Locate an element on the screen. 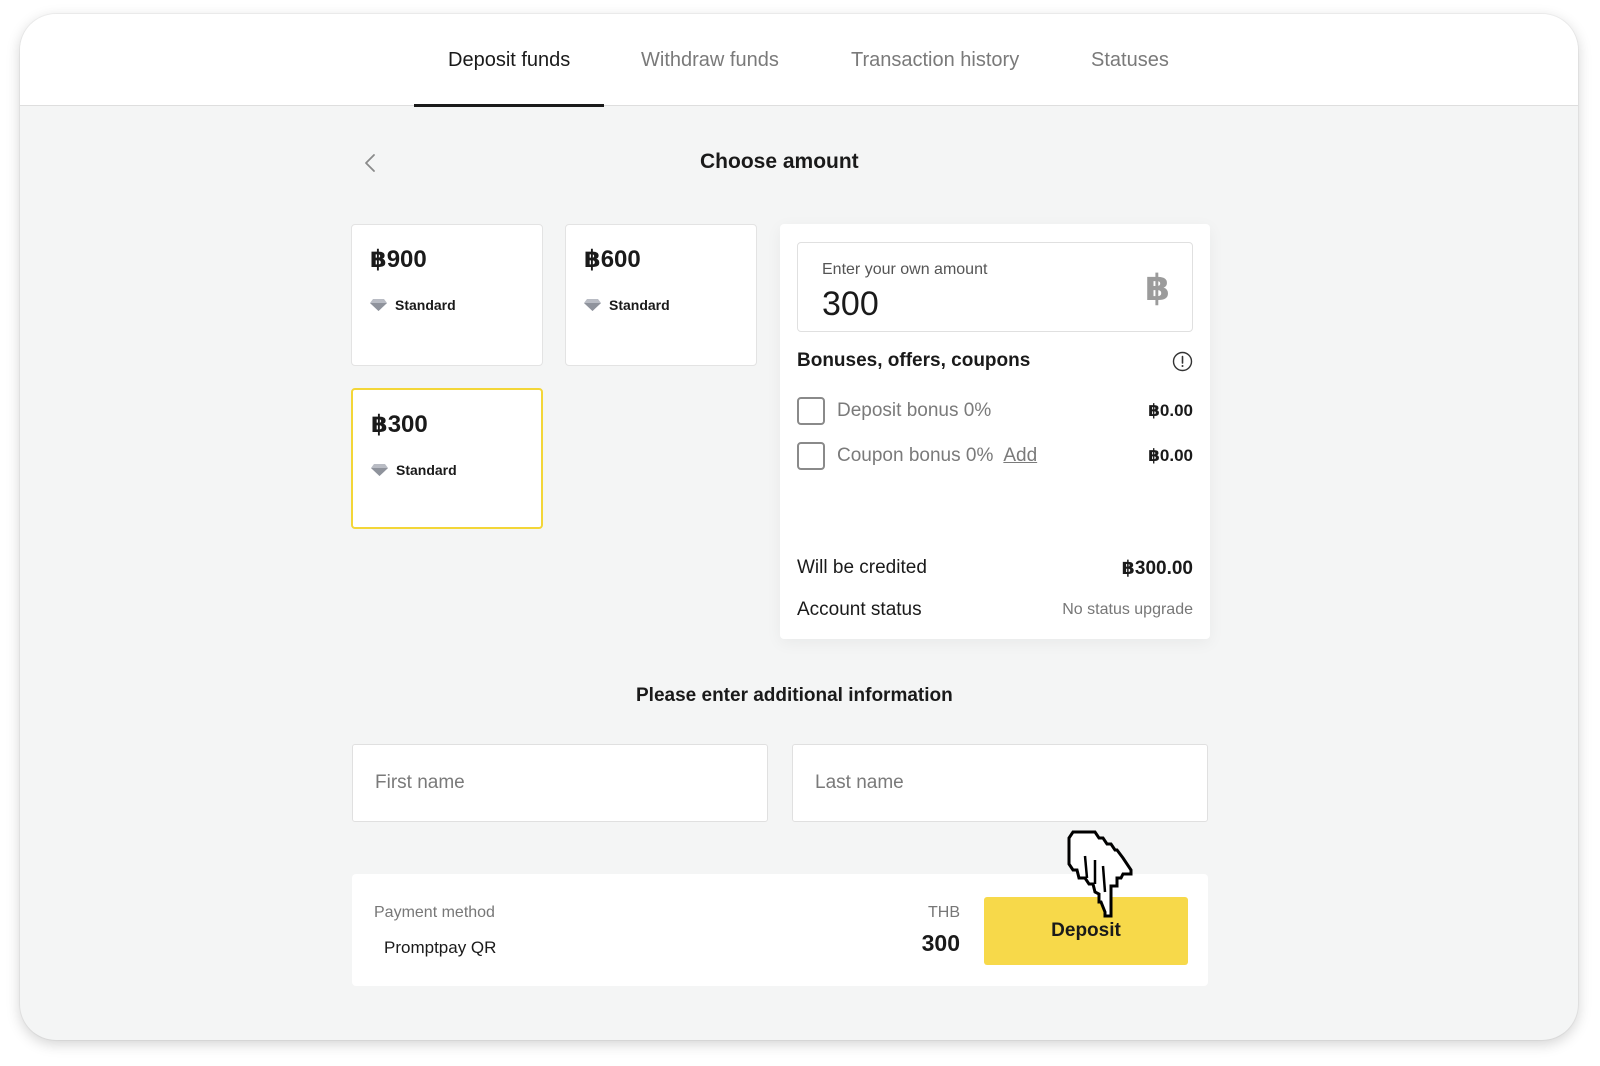 Image resolution: width=1600 pixels, height=1066 pixels. account-status-value: No status upgrade is located at coordinates (1127, 609).